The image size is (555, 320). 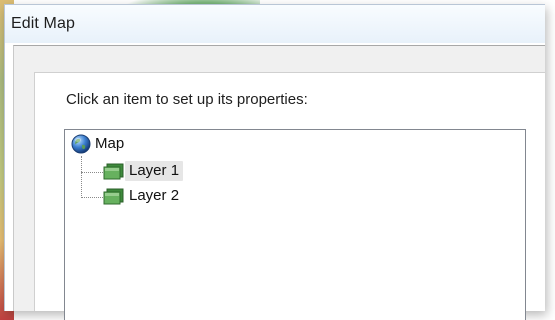 I want to click on tree-item-label: Layer 2, so click(x=154, y=195).